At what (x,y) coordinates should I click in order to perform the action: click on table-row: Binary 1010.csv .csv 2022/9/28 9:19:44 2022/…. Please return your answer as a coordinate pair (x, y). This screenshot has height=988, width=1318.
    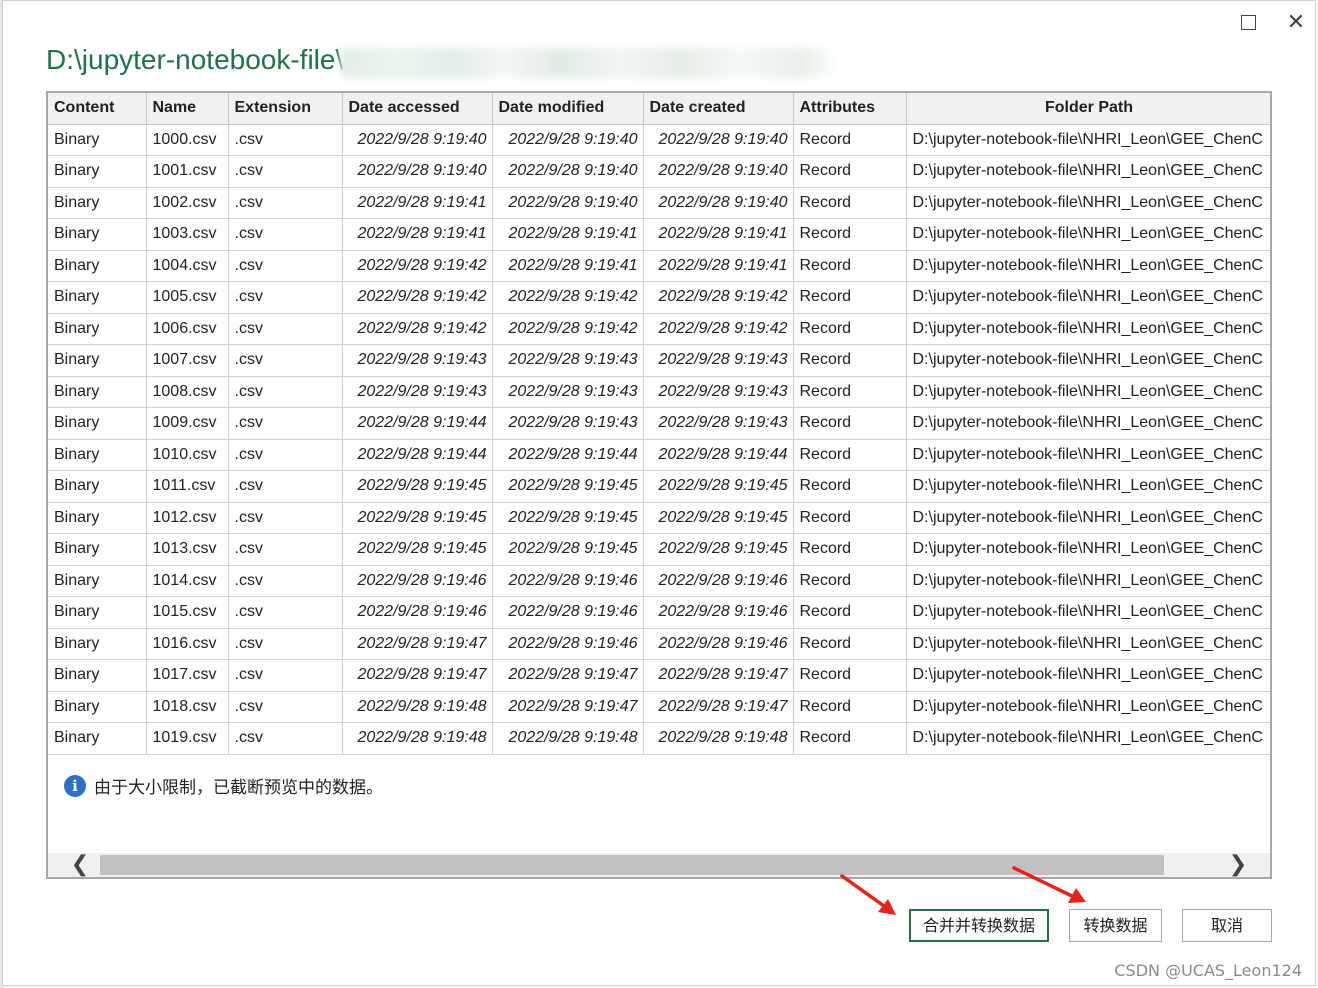
    Looking at the image, I should click on (659, 455).